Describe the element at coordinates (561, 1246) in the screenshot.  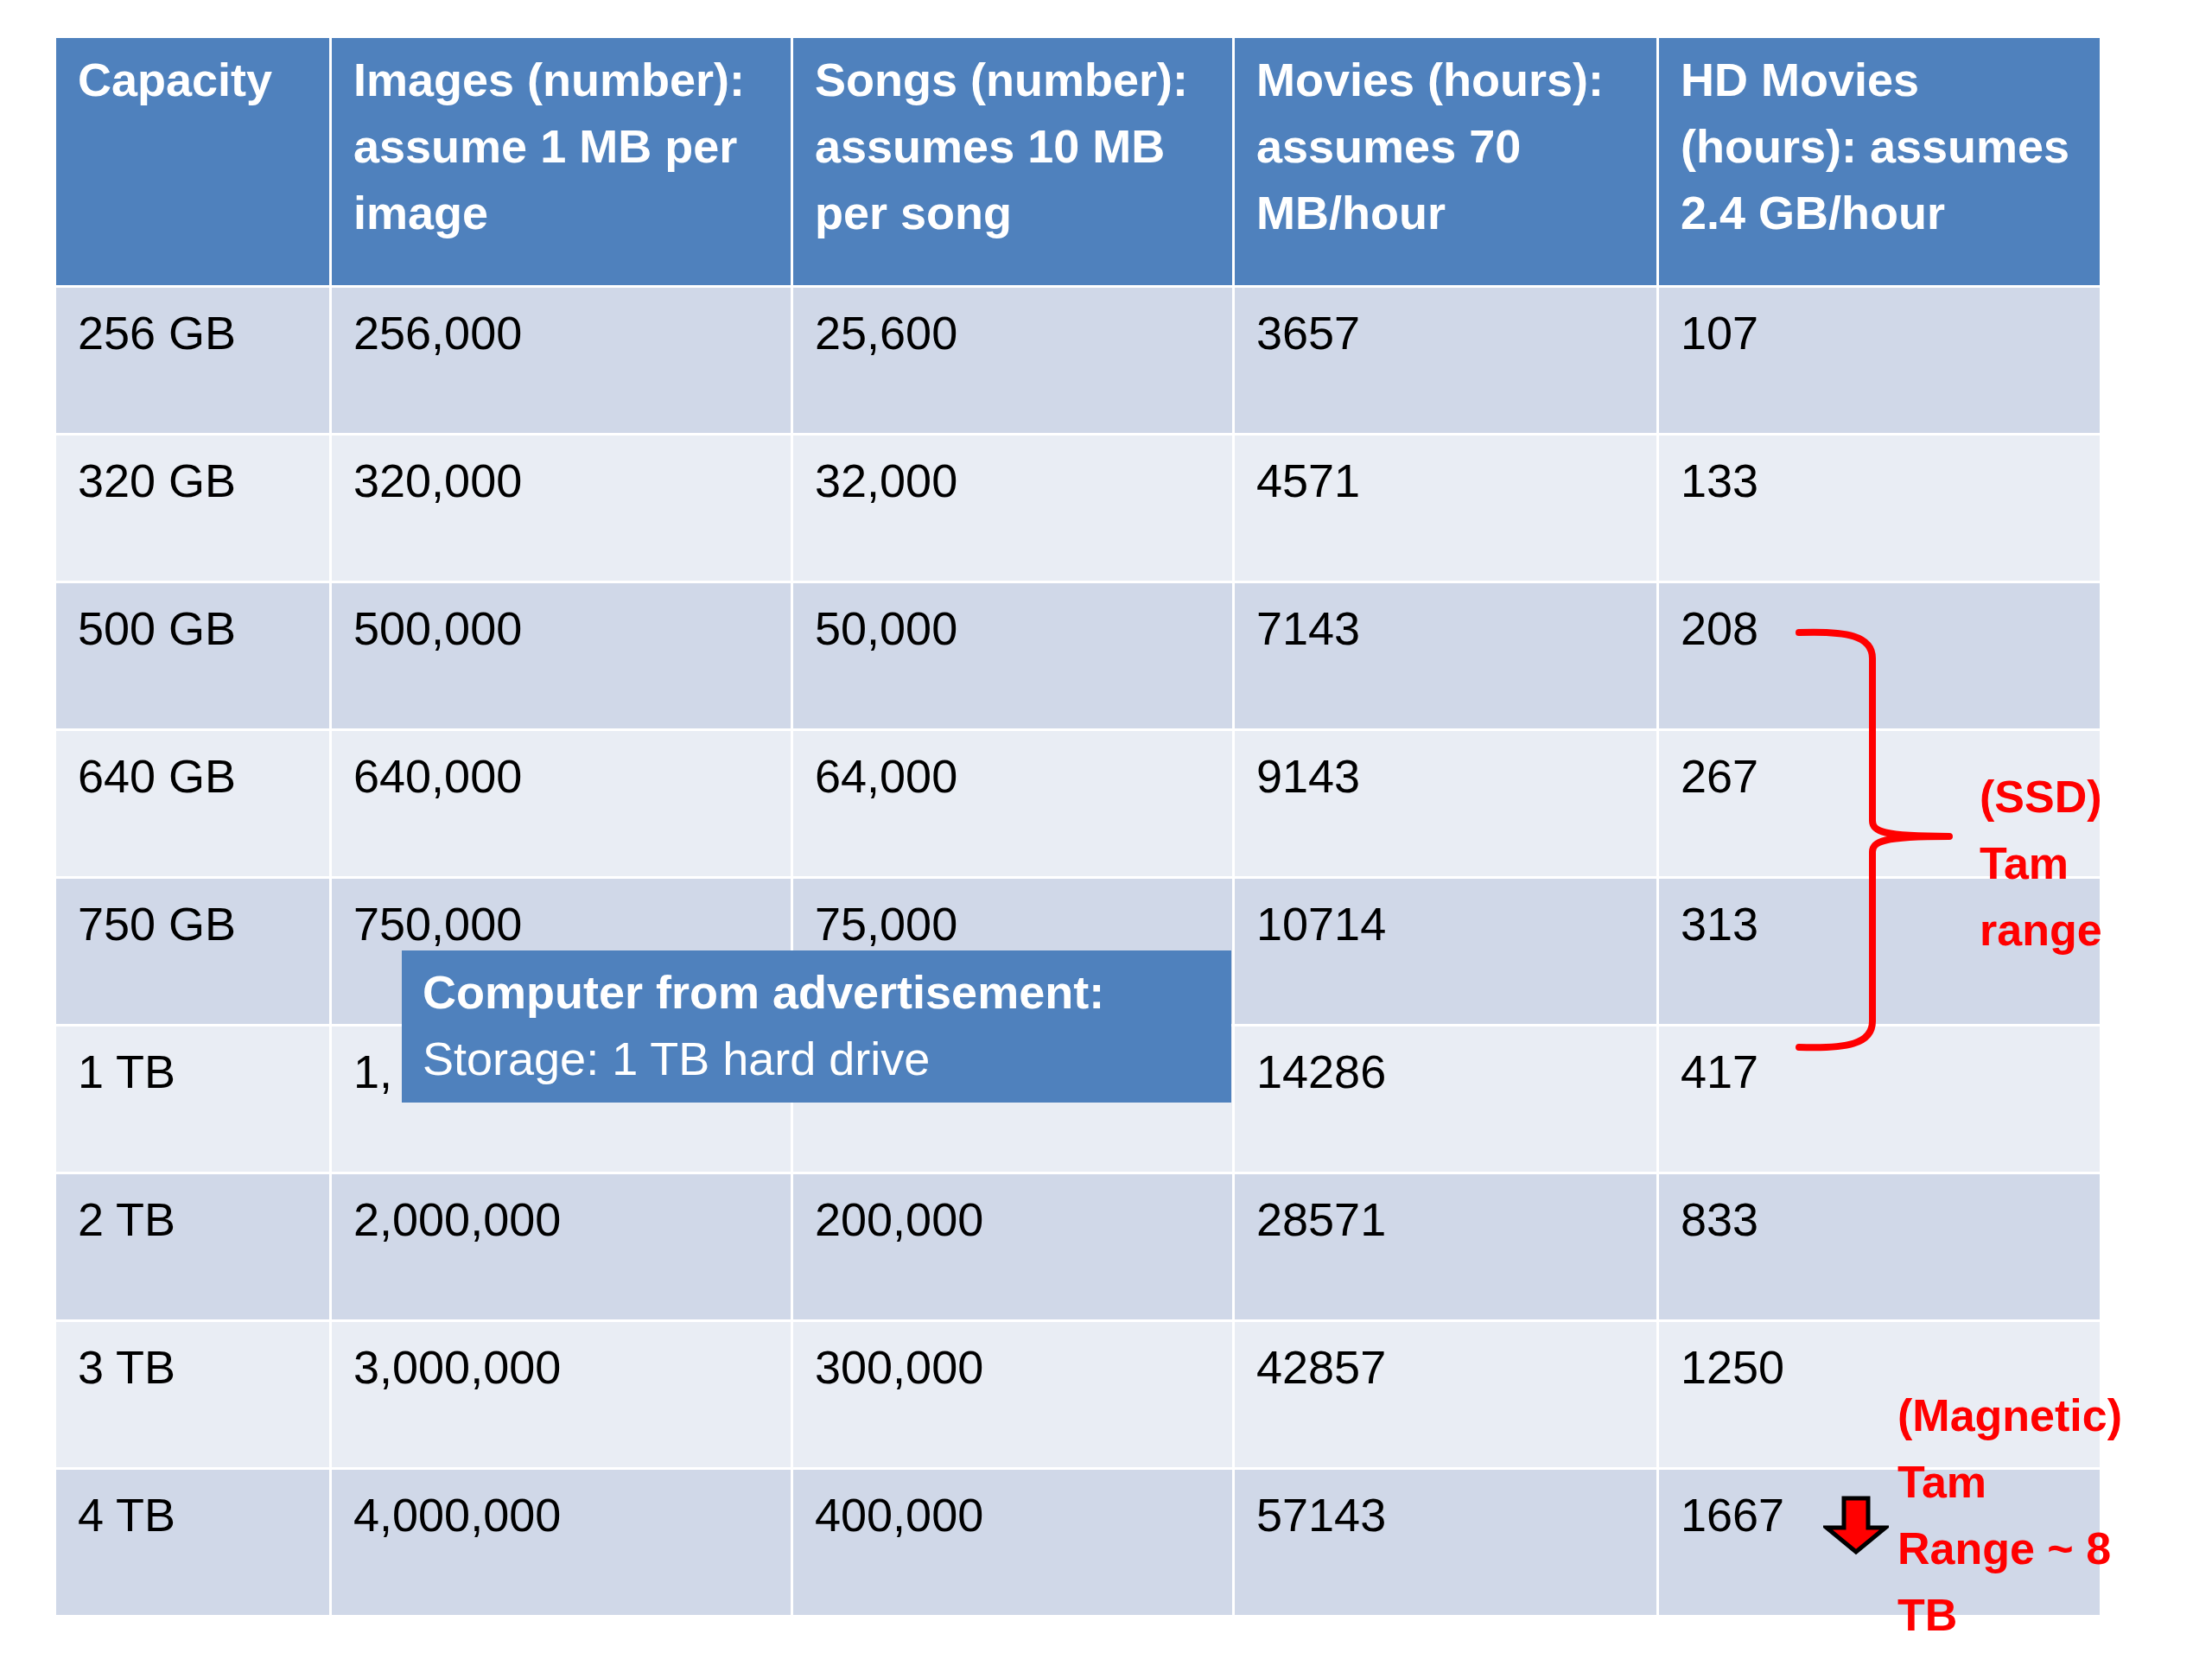
I see `table-cell: 2,000,000` at that location.